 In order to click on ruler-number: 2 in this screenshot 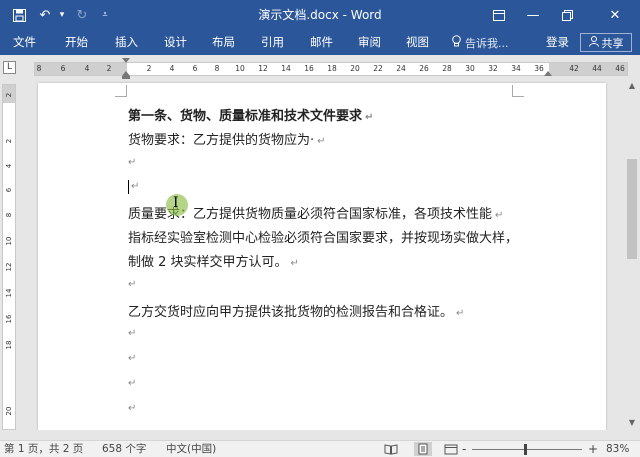, I will do `click(109, 68)`.